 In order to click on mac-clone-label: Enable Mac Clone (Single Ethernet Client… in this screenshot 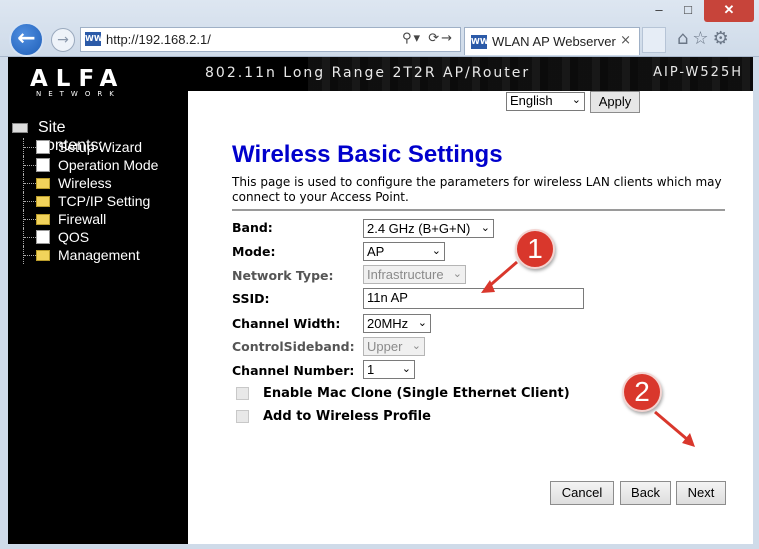, I will do `click(416, 393)`.